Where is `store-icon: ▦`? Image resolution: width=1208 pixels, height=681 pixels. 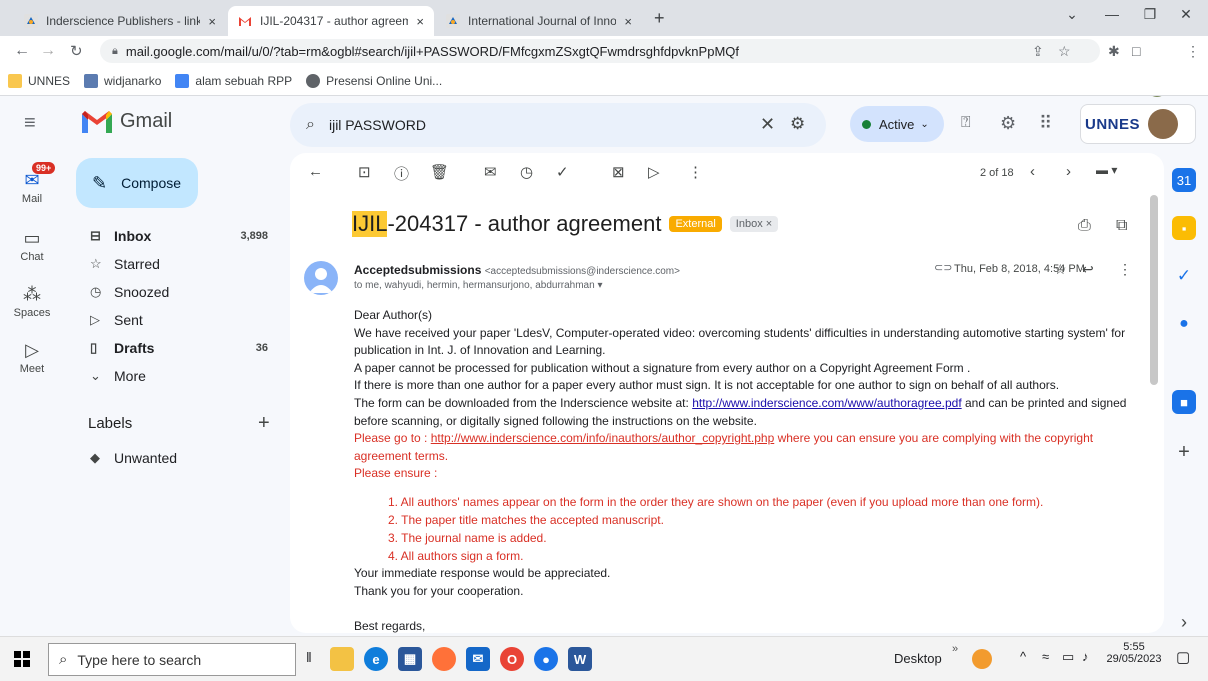 store-icon: ▦ is located at coordinates (410, 659).